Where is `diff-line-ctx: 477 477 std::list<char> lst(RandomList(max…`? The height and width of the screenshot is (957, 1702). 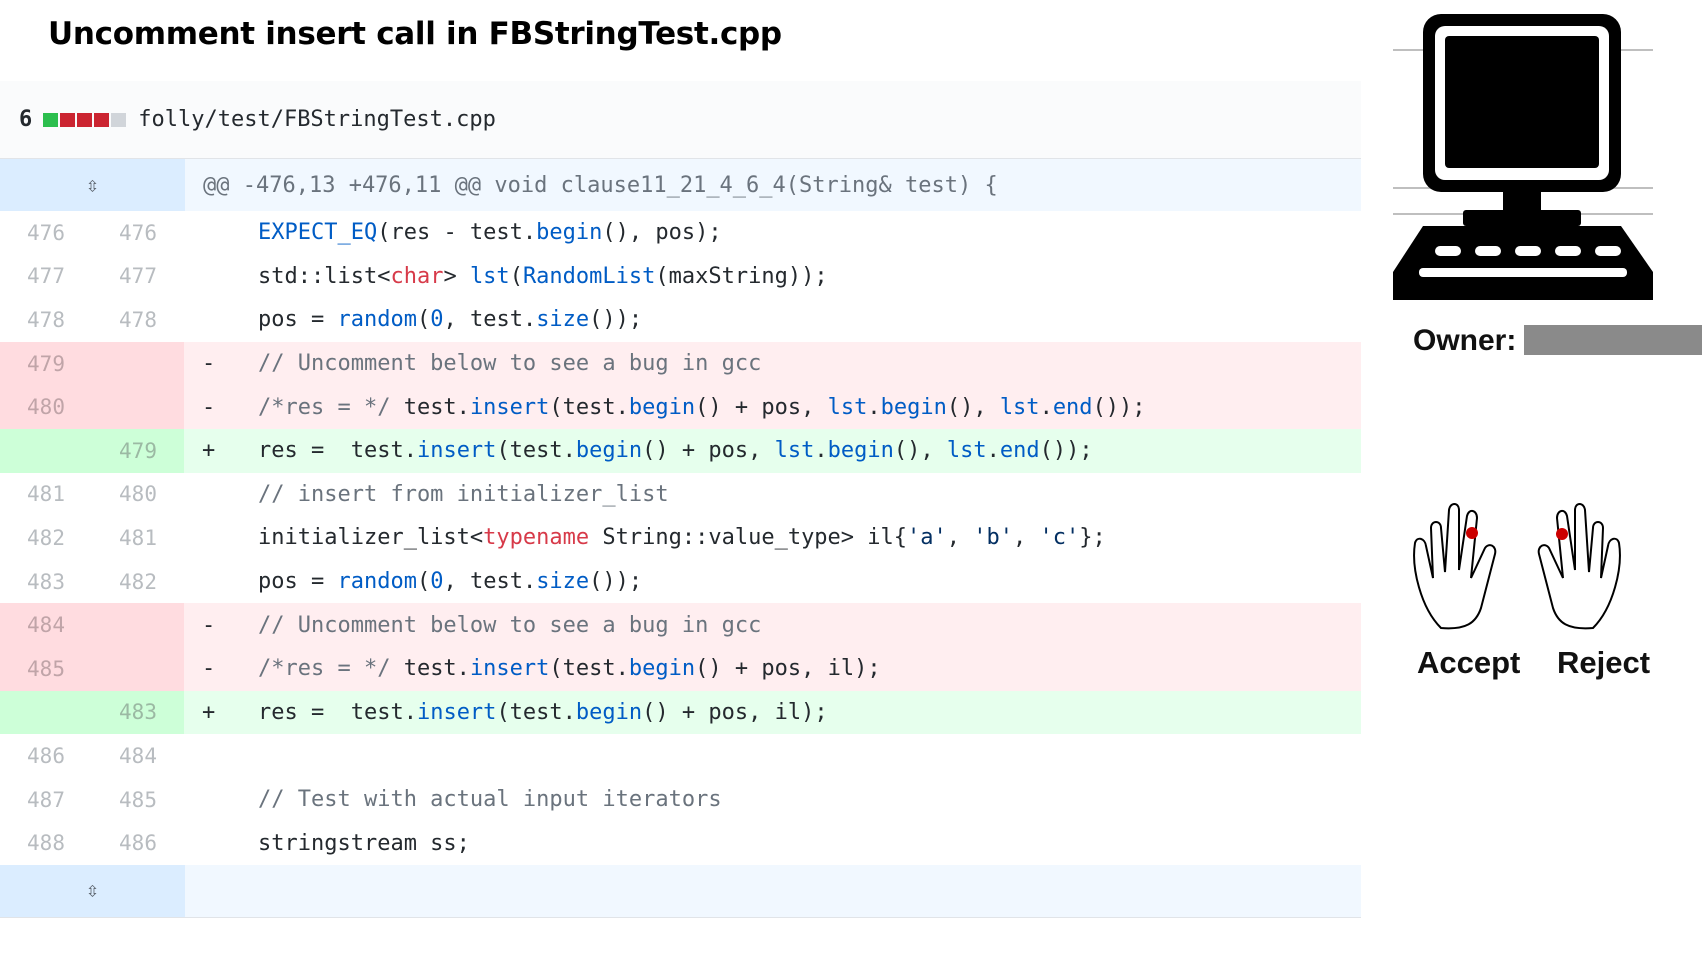 diff-line-ctx: 477 477 std::list<char> lst(RandomList(max… is located at coordinates (680, 277).